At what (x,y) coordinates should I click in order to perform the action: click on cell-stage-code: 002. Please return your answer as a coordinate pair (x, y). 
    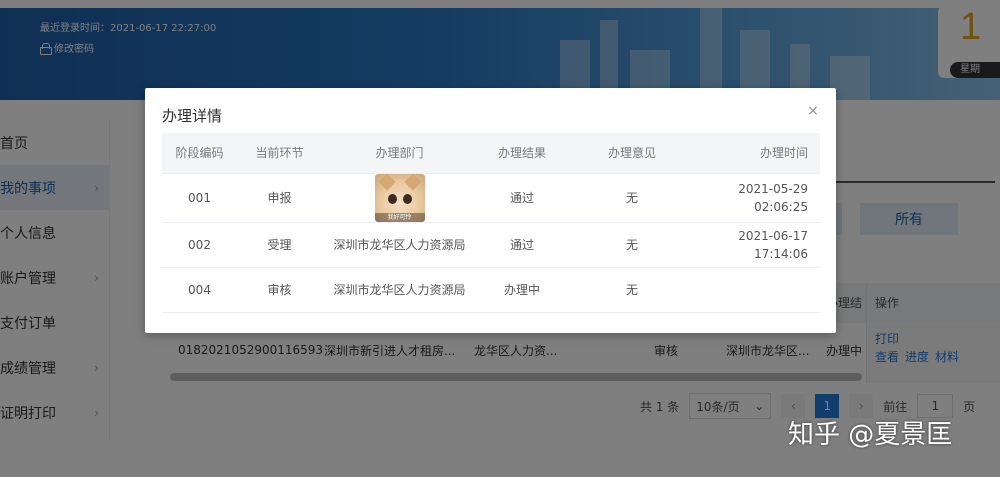
    Looking at the image, I should click on (199, 245).